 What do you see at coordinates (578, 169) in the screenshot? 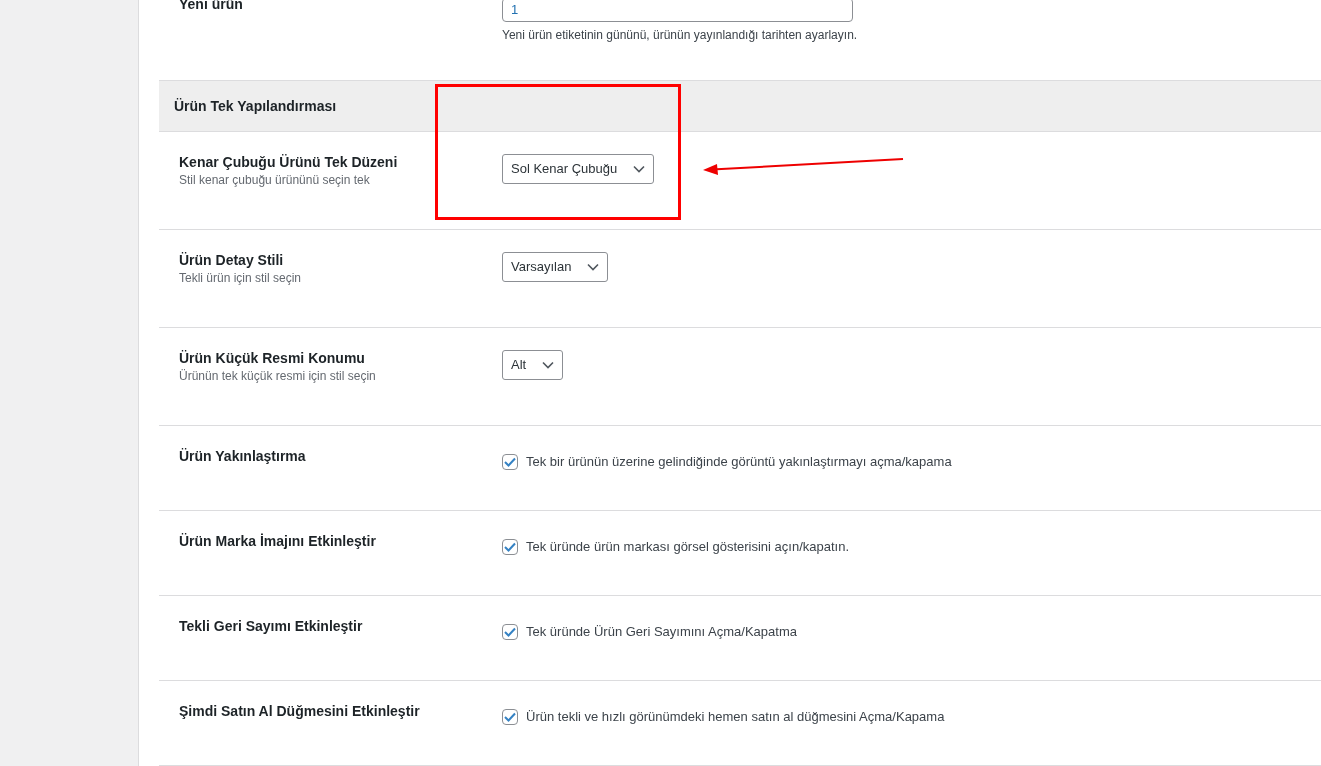
I see `select-dropdown: Sol Kenar Çubuğu` at bounding box center [578, 169].